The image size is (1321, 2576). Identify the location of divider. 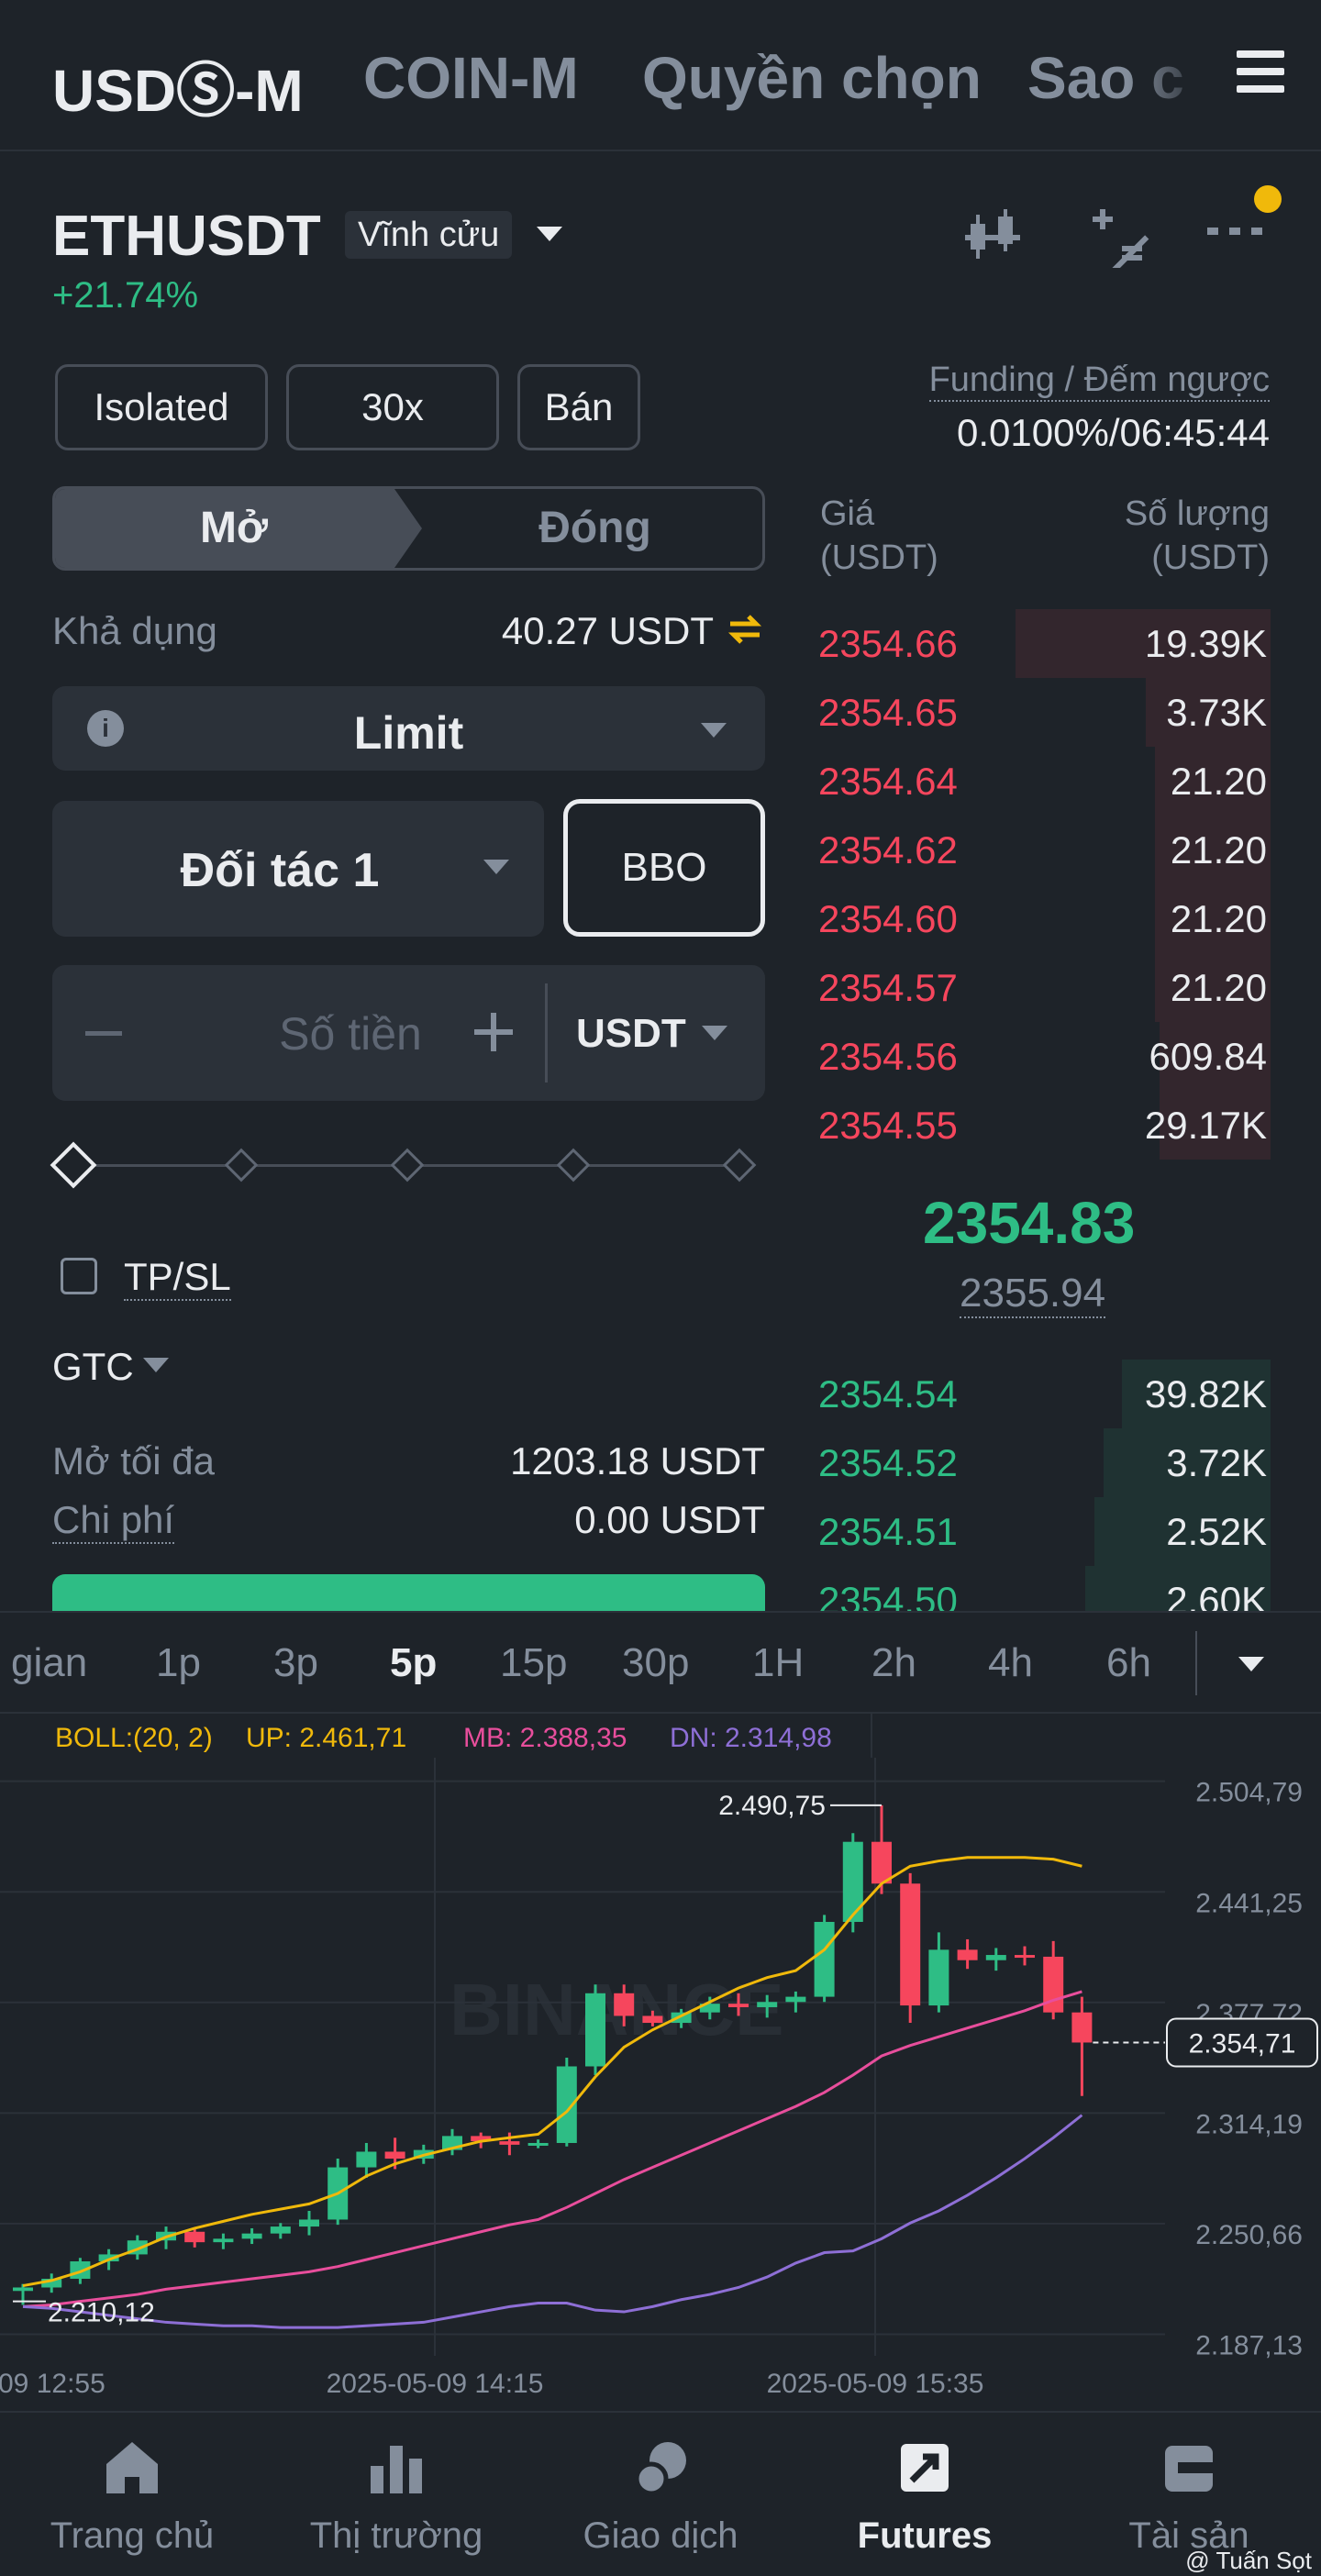
(546, 1033).